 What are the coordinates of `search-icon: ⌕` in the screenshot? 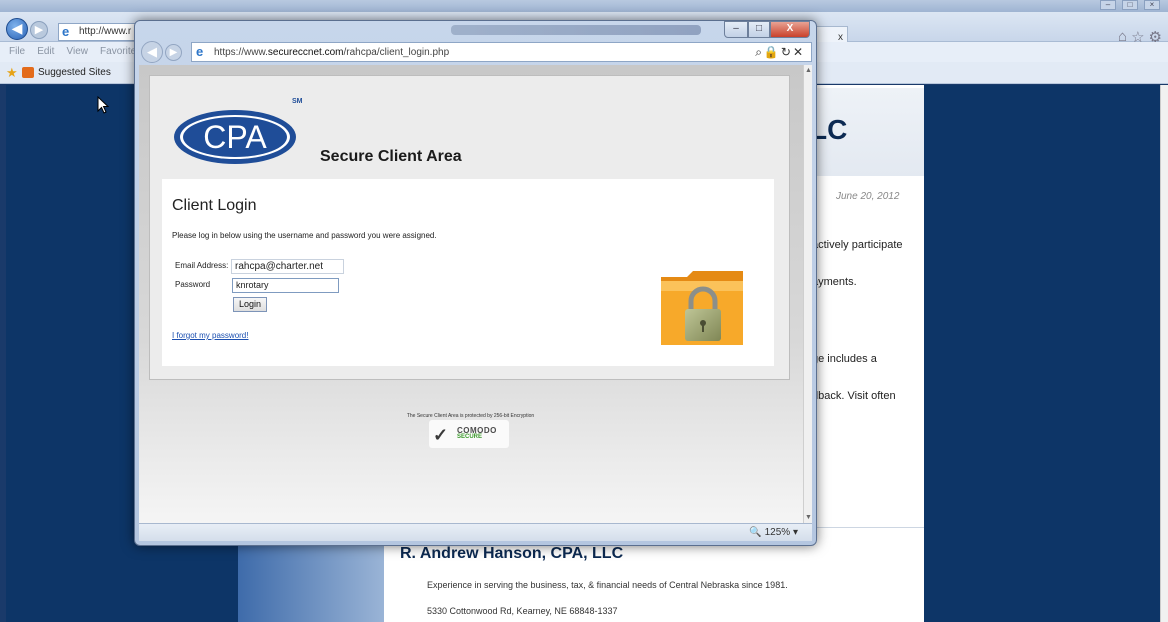 It's located at (759, 52).